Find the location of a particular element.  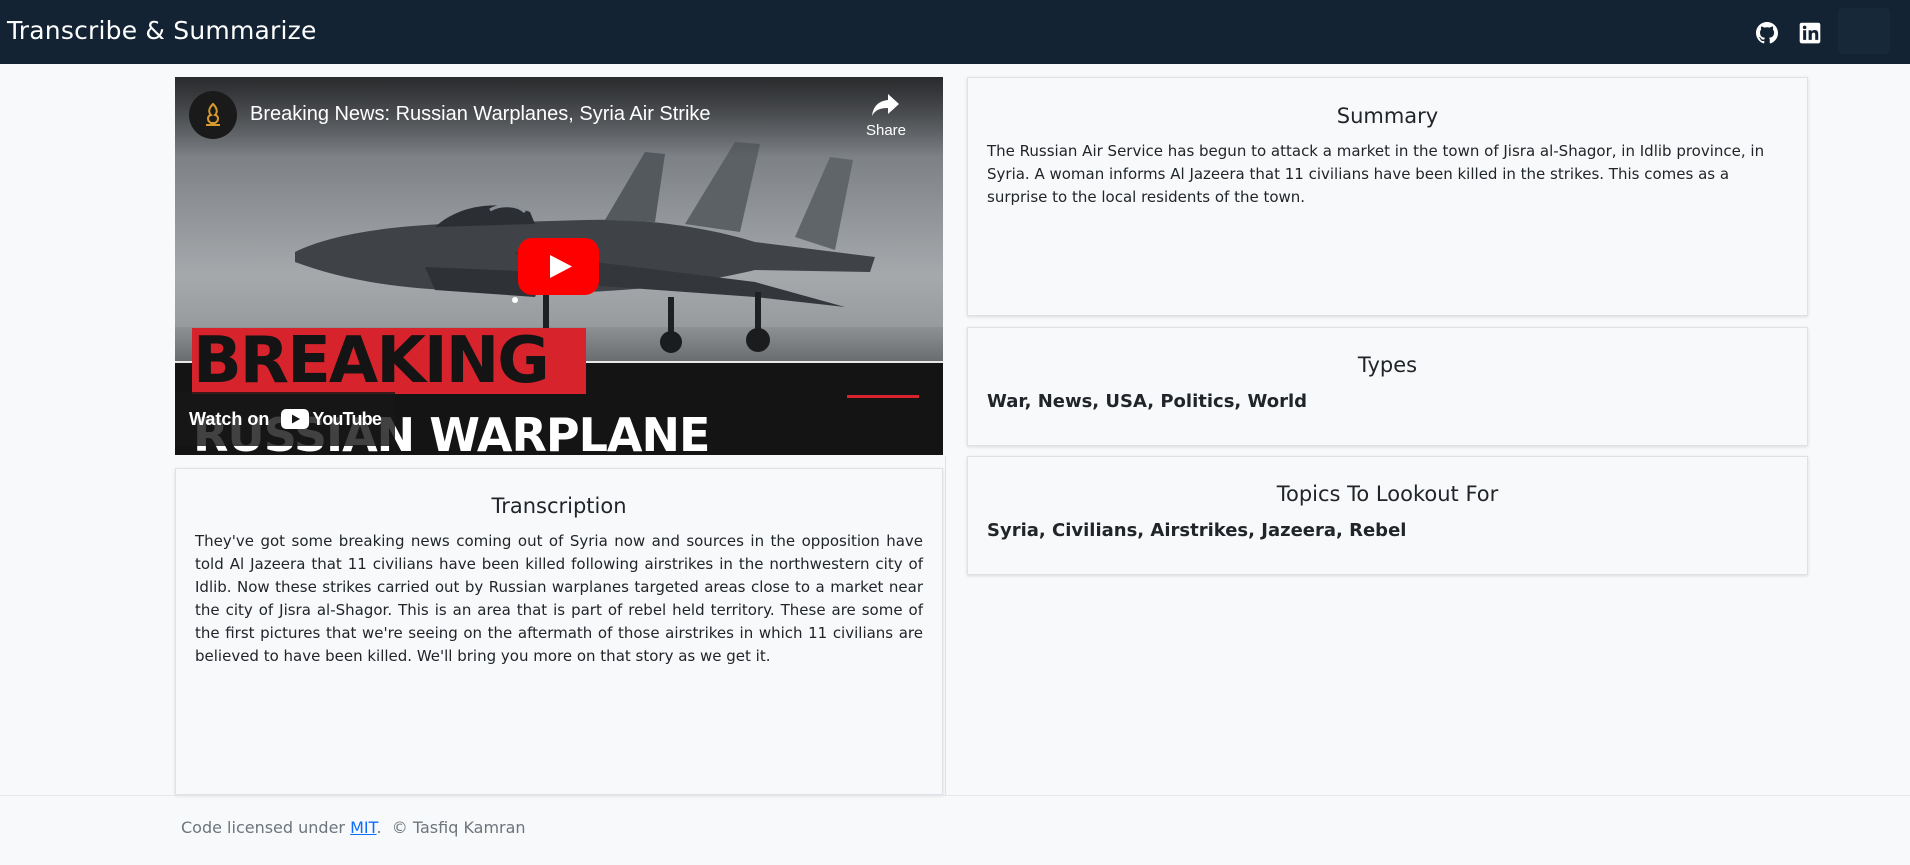

brand-title: Transcribe & Summarize is located at coordinates (162, 30).